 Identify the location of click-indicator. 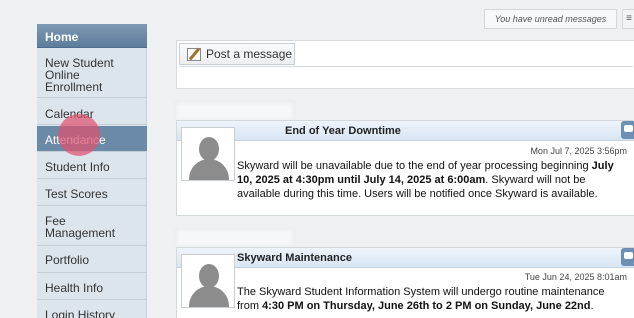
(79, 135).